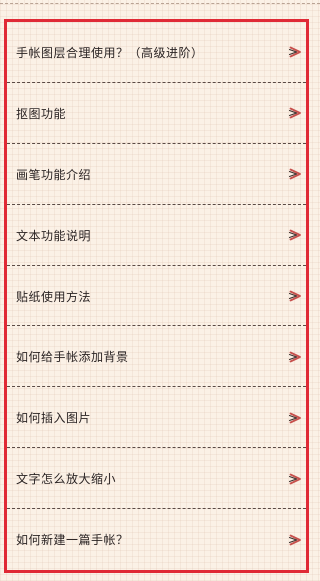 The width and height of the screenshot is (320, 581). What do you see at coordinates (156, 357) in the screenshot?
I see `list-item: 如何给手帐添加背景` at bounding box center [156, 357].